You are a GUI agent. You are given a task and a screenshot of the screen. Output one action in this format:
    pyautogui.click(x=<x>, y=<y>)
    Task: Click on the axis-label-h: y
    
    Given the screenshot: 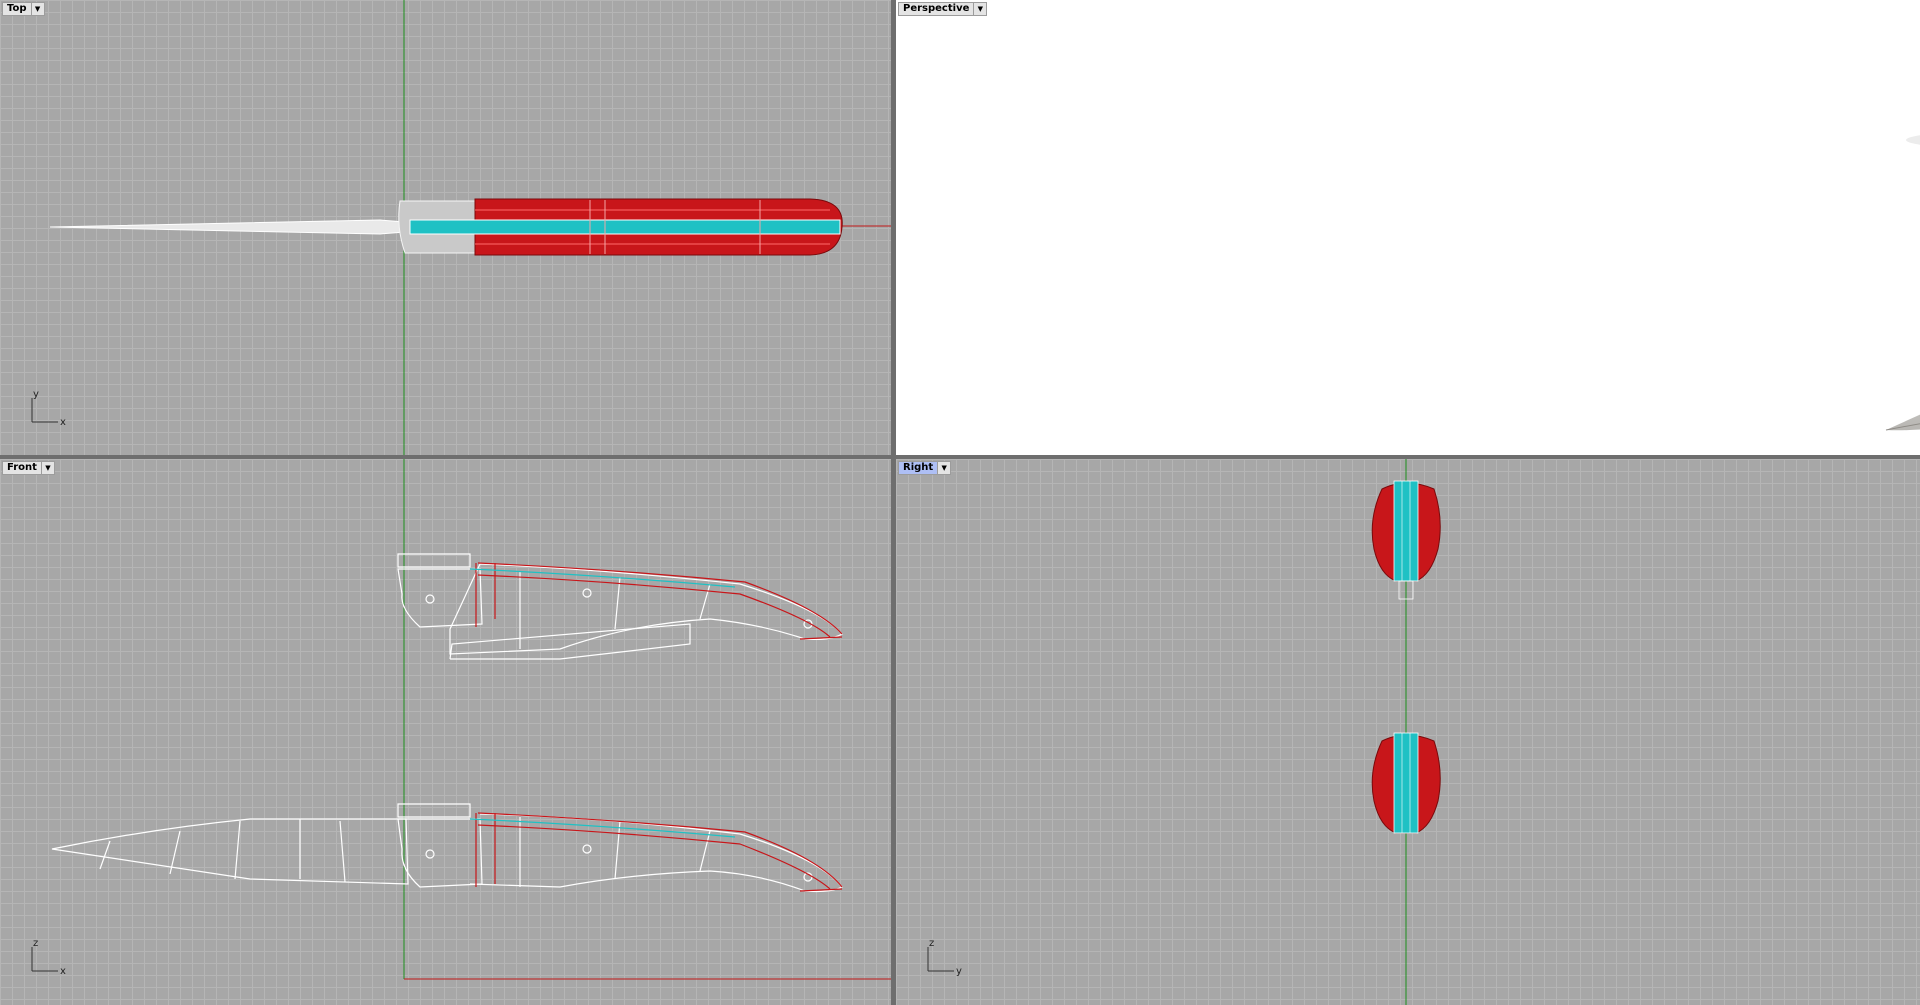 What is the action you would take?
    pyautogui.click(x=959, y=971)
    